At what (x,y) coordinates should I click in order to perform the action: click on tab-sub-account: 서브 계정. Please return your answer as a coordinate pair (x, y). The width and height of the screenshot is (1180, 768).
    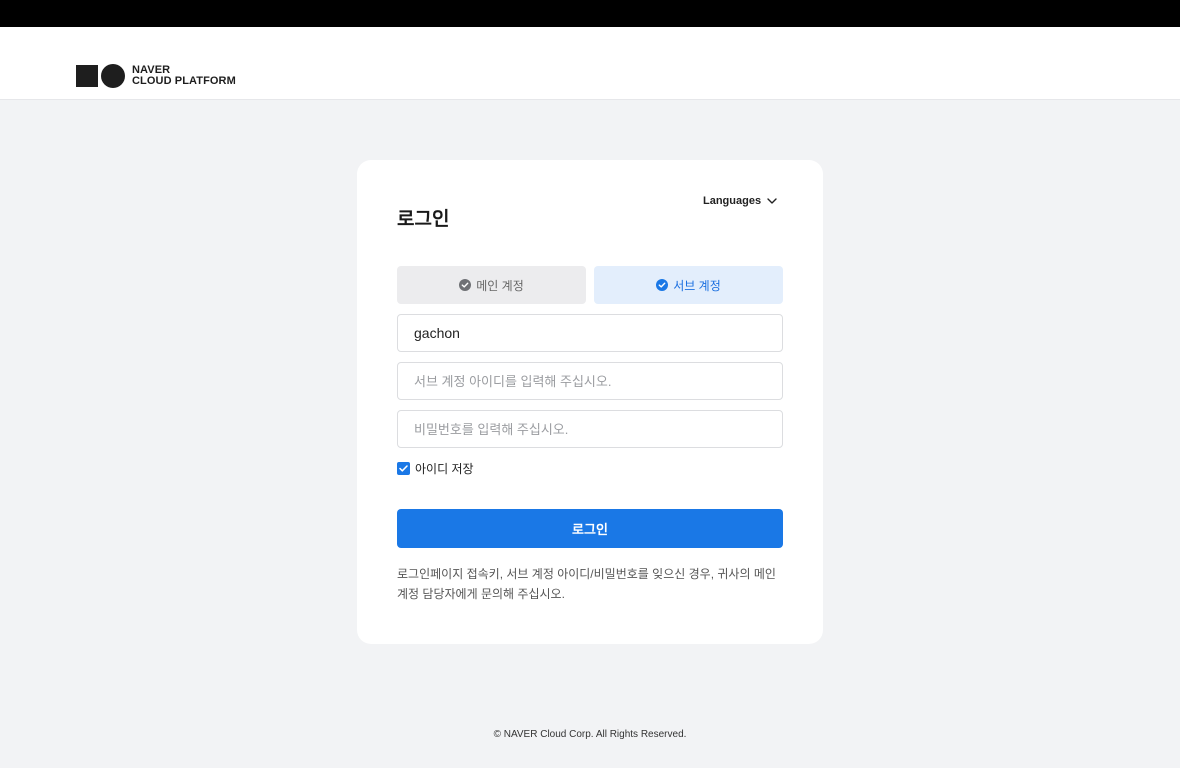
    Looking at the image, I should click on (688, 285).